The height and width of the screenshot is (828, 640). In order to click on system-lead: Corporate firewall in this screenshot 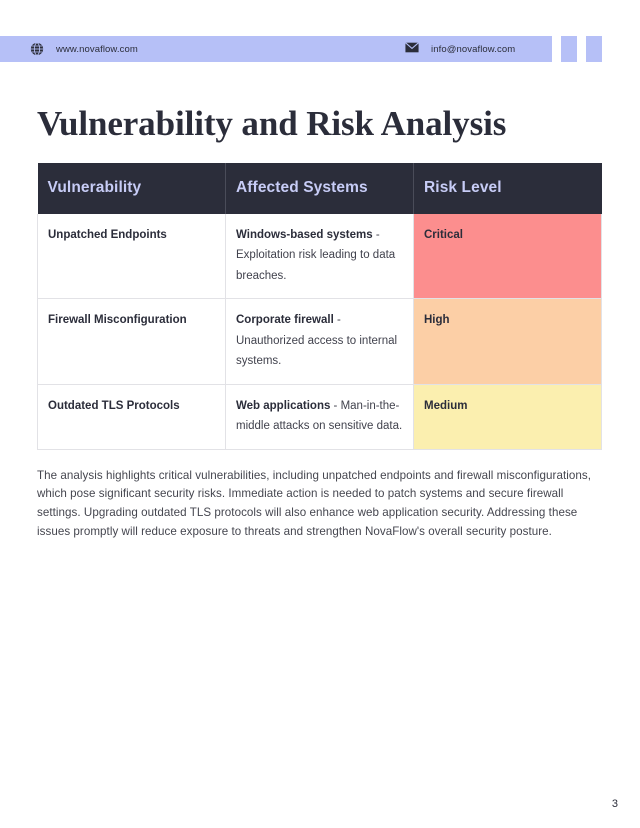, I will do `click(285, 320)`.